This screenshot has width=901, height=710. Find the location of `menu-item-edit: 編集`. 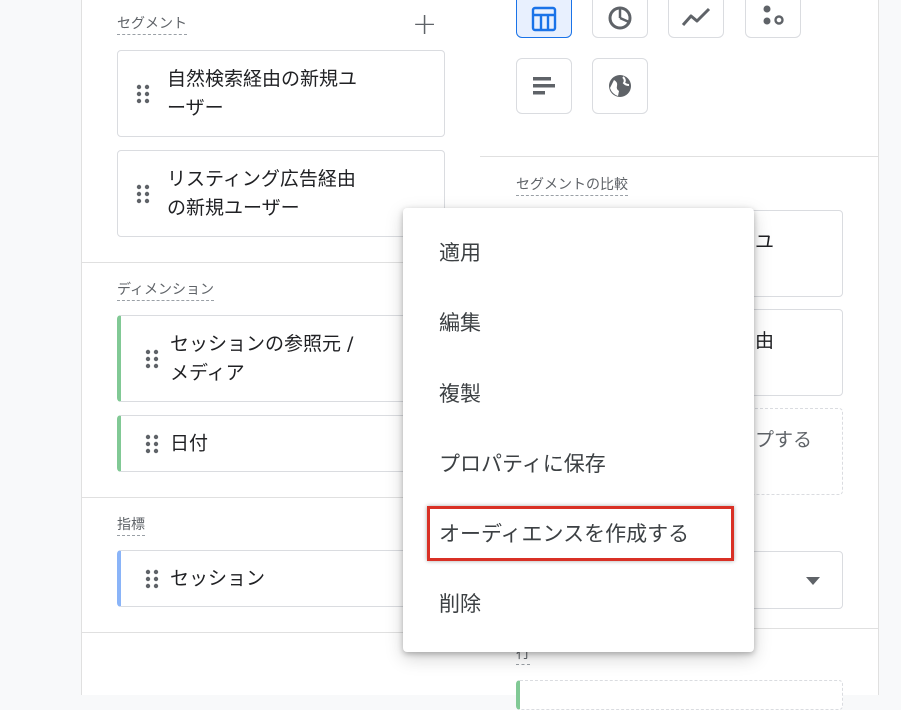

menu-item-edit: 編集 is located at coordinates (578, 323).